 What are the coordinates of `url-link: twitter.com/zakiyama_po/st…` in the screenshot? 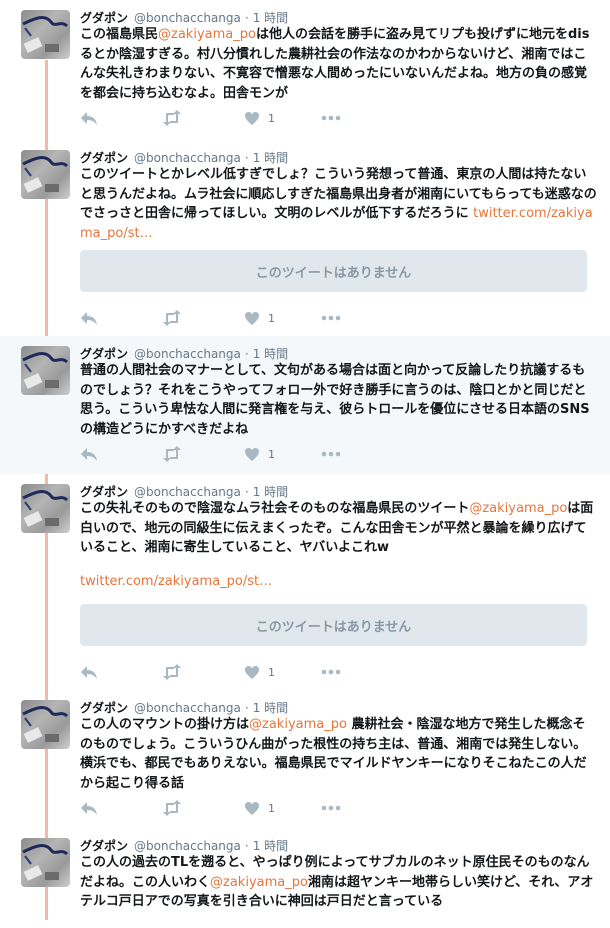 It's located at (176, 581).